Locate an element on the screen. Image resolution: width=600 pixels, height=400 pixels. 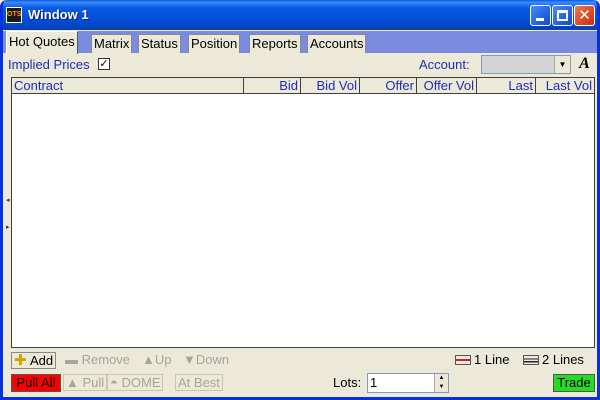
down-label: Down is located at coordinates (212, 359).